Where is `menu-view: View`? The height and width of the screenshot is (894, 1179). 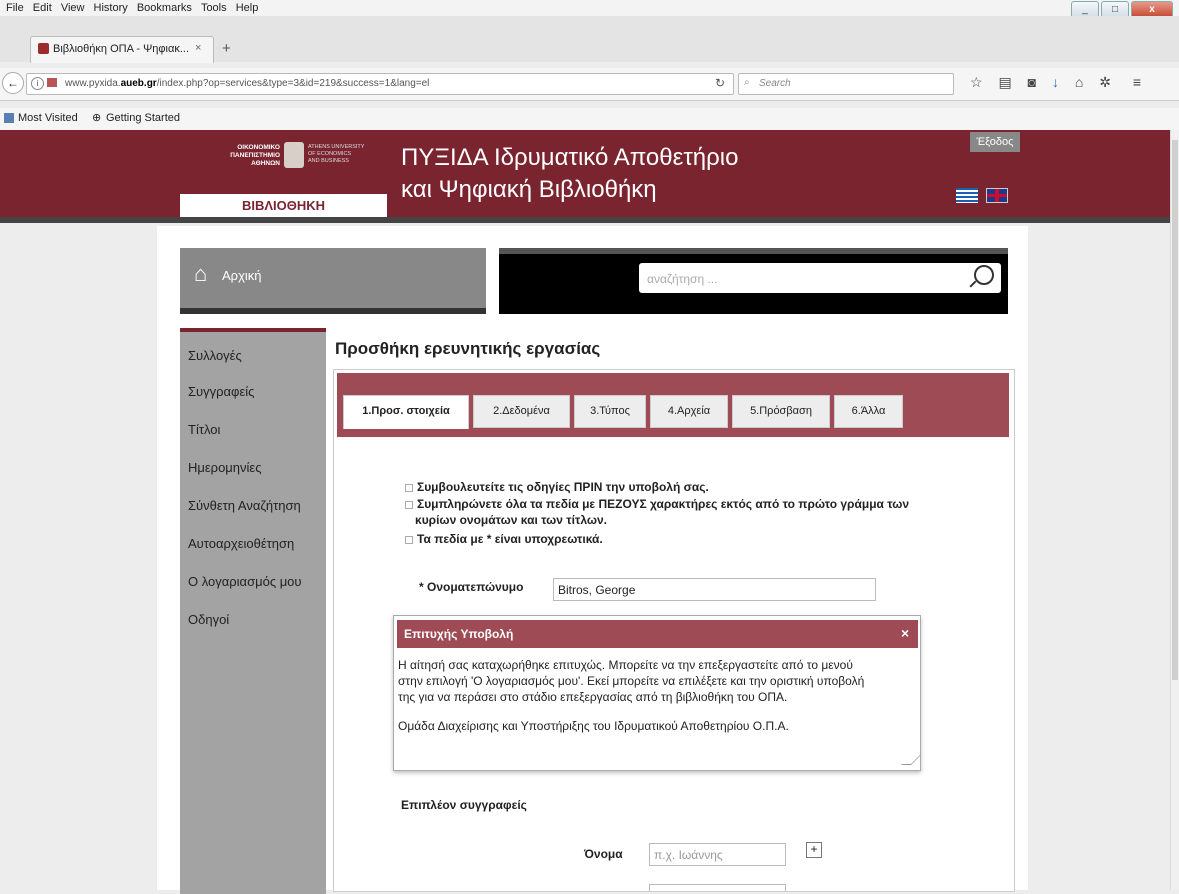
menu-view: View is located at coordinates (73, 8).